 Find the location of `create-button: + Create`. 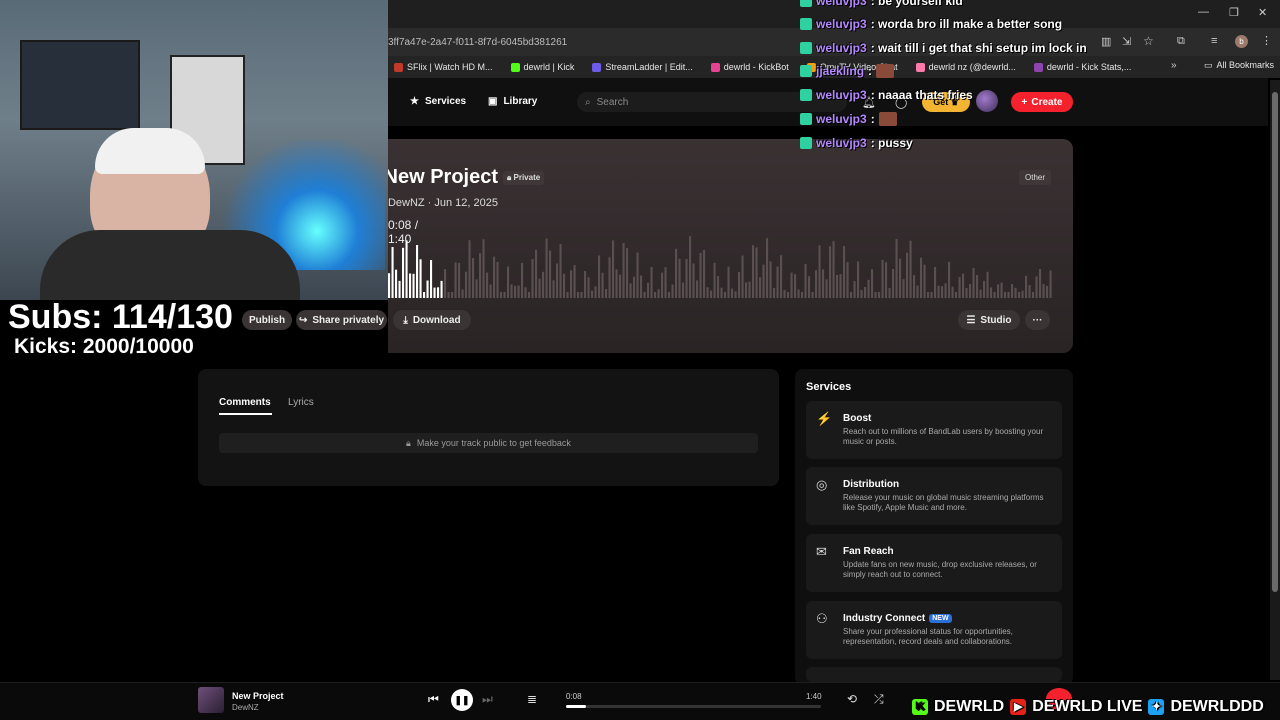

create-button: + Create is located at coordinates (1042, 102).